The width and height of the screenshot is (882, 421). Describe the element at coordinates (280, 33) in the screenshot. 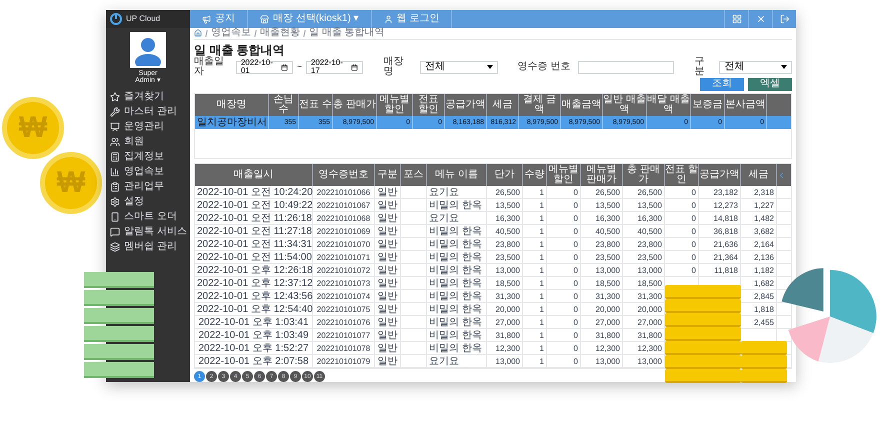

I see `breadcrumb-item: 매출현황` at that location.